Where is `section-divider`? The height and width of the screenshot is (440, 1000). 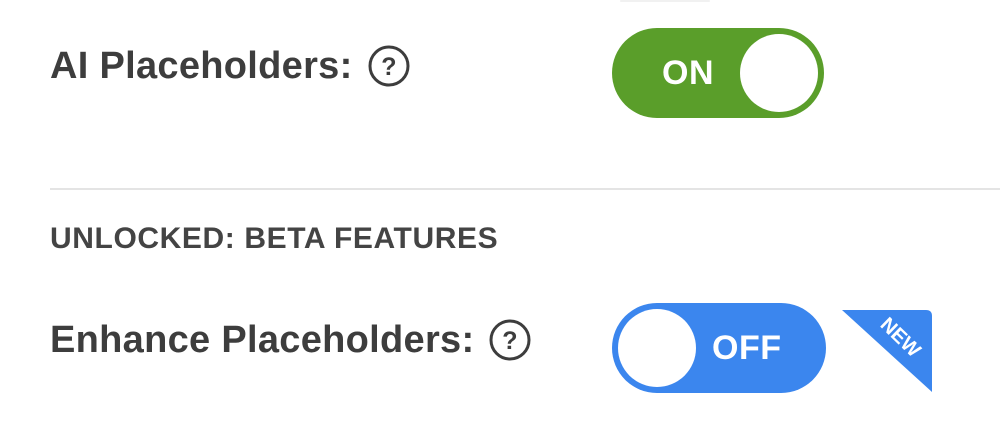 section-divider is located at coordinates (525, 189).